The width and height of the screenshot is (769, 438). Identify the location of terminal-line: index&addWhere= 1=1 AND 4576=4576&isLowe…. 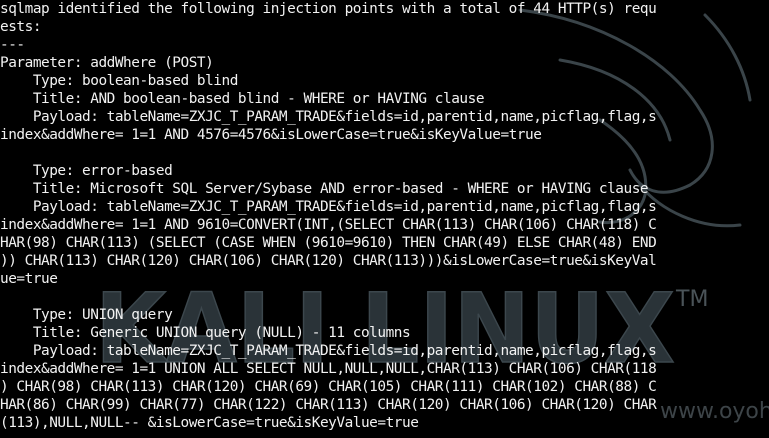
(271, 135).